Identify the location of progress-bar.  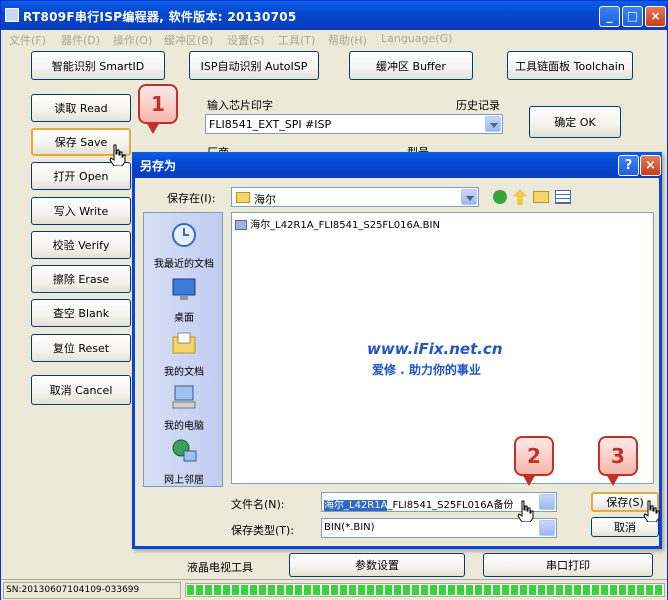
(425, 590).